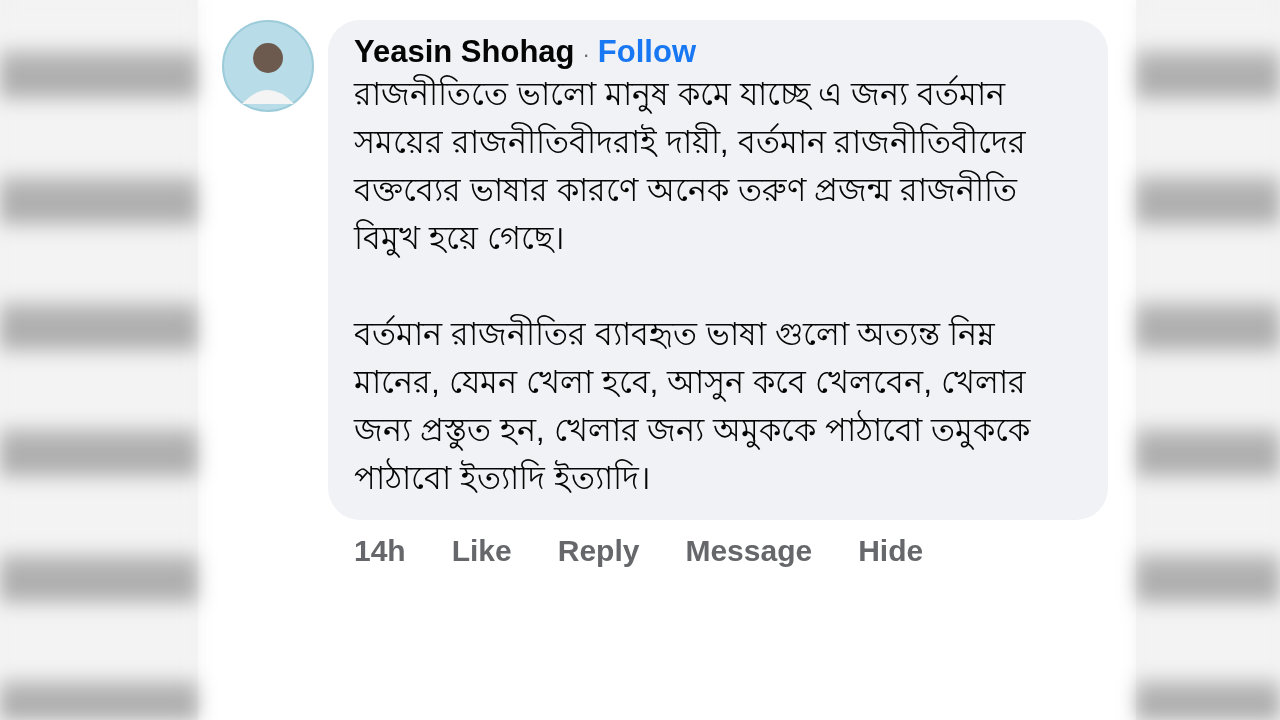 This screenshot has width=1280, height=720. What do you see at coordinates (891, 551) in the screenshot?
I see `action-link: Hide` at bounding box center [891, 551].